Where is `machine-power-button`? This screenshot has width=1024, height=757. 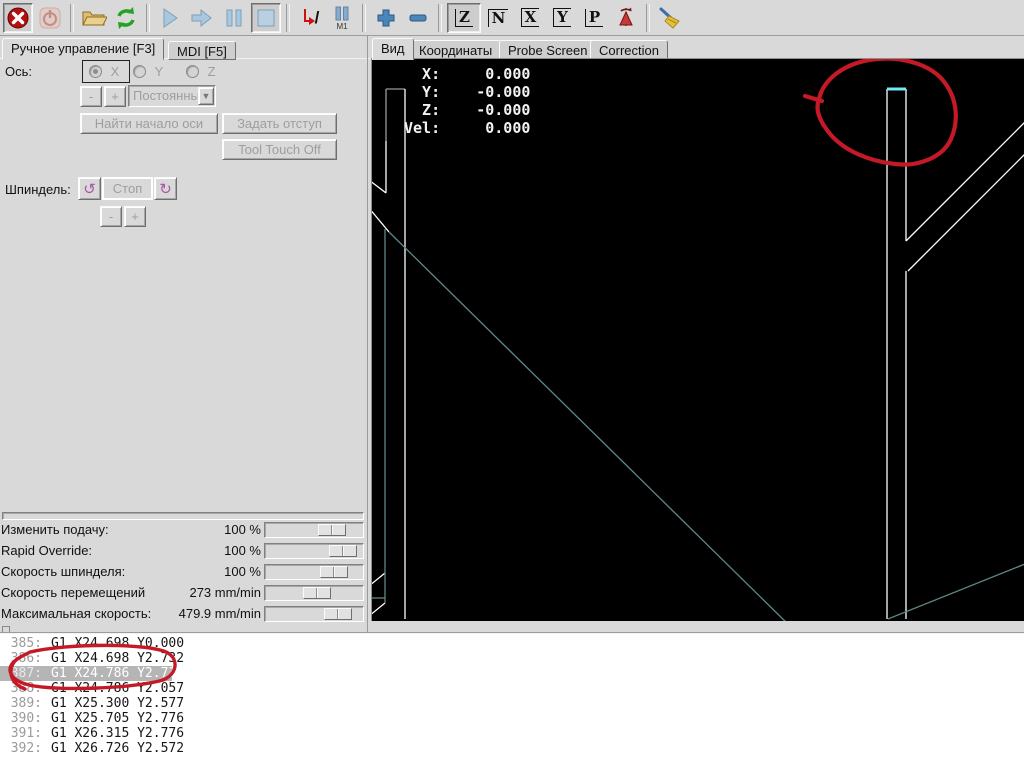 machine-power-button is located at coordinates (50, 18).